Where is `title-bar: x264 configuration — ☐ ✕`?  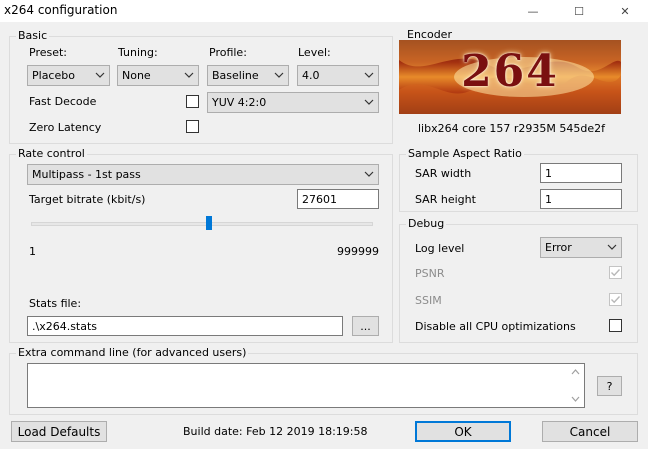 title-bar: x264 configuration — ☐ ✕ is located at coordinates (324, 11).